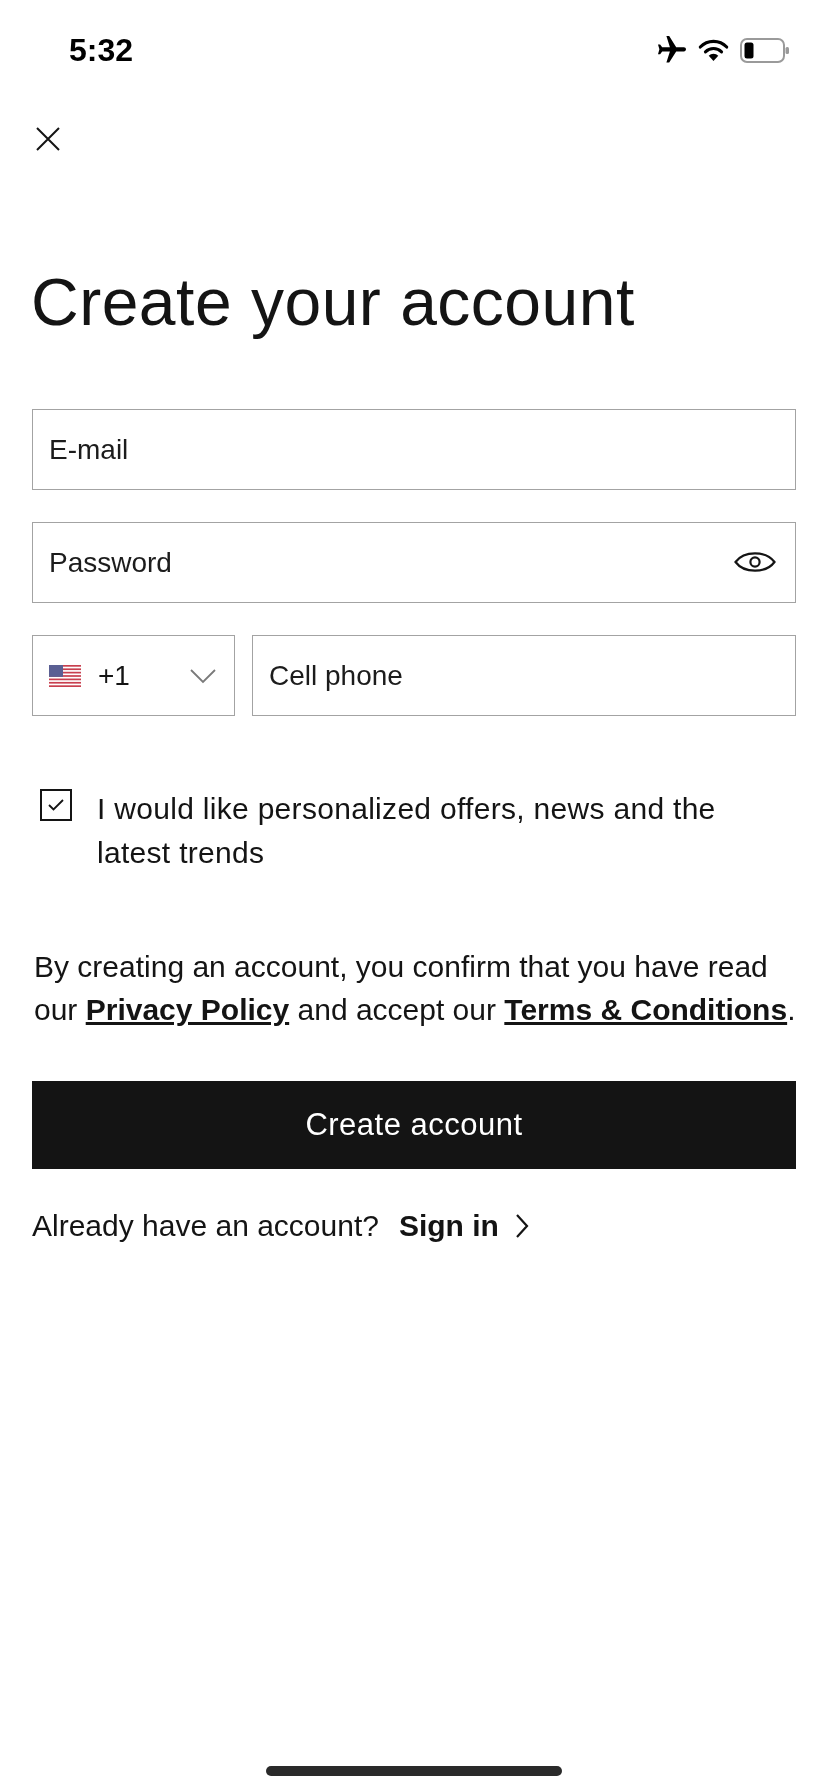 The width and height of the screenshot is (828, 1792). I want to click on airplane-icon, so click(672, 50).